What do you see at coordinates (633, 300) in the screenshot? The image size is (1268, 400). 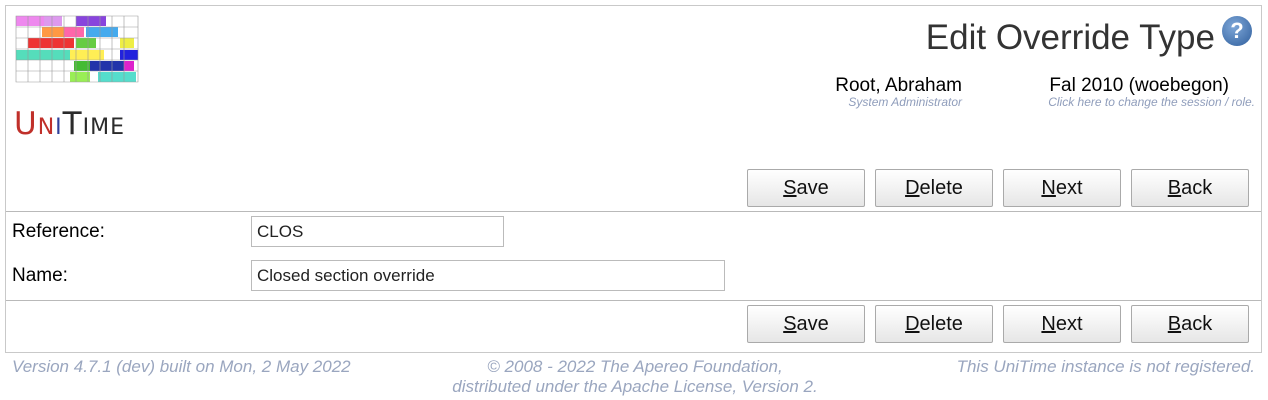 I see `footer-divider` at bounding box center [633, 300].